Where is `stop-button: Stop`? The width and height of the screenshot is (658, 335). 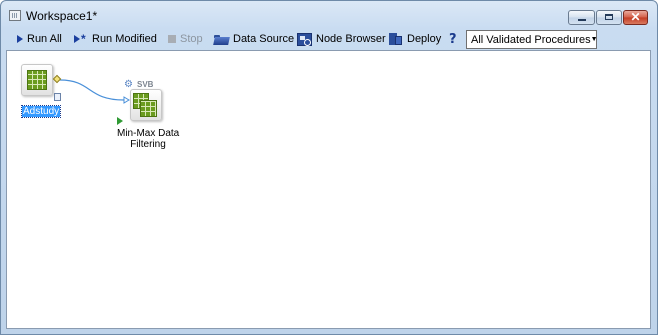 stop-button: Stop is located at coordinates (184, 39).